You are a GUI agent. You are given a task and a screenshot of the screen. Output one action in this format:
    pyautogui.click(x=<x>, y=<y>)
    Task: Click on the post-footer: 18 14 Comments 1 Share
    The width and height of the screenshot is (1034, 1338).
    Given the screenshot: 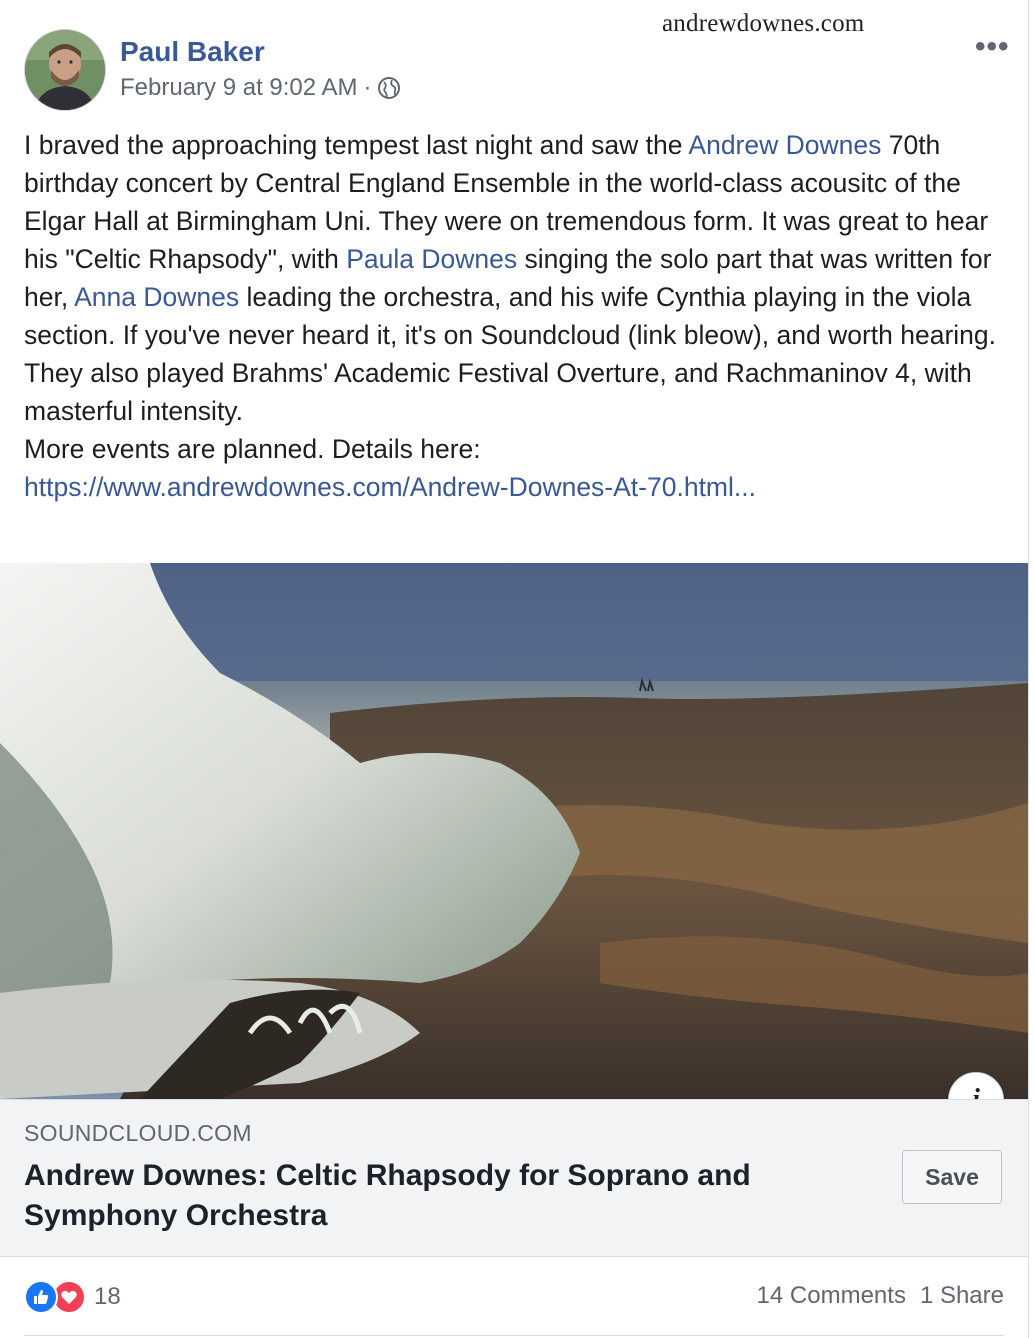 What is the action you would take?
    pyautogui.click(x=514, y=1297)
    